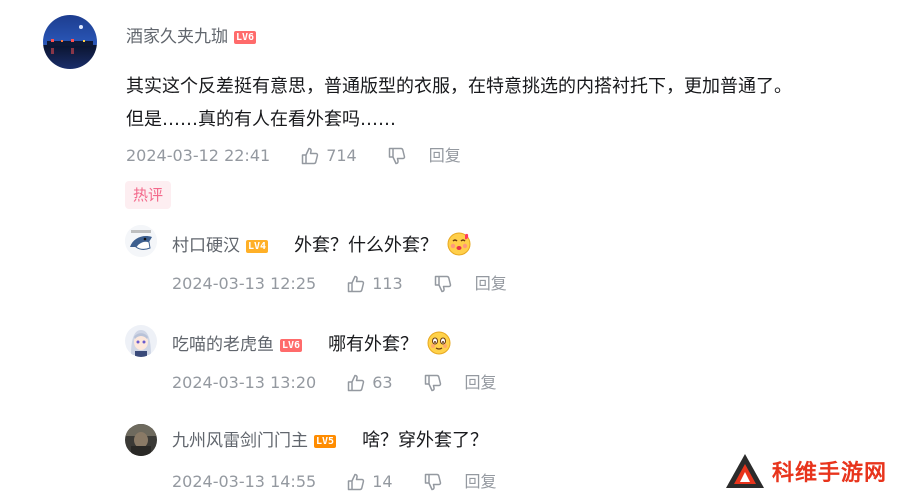  What do you see at coordinates (481, 383) in the screenshot?
I see `reply-2-reply-button: 回复` at bounding box center [481, 383].